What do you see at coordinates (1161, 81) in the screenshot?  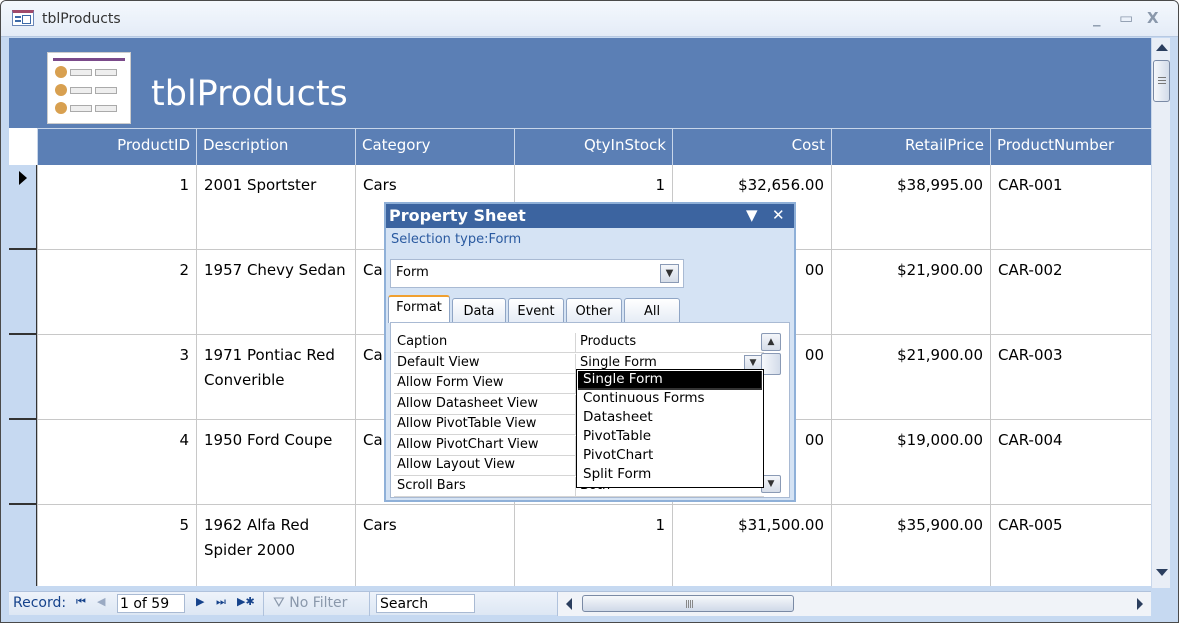 I see `vertical-scroll-thumb` at bounding box center [1161, 81].